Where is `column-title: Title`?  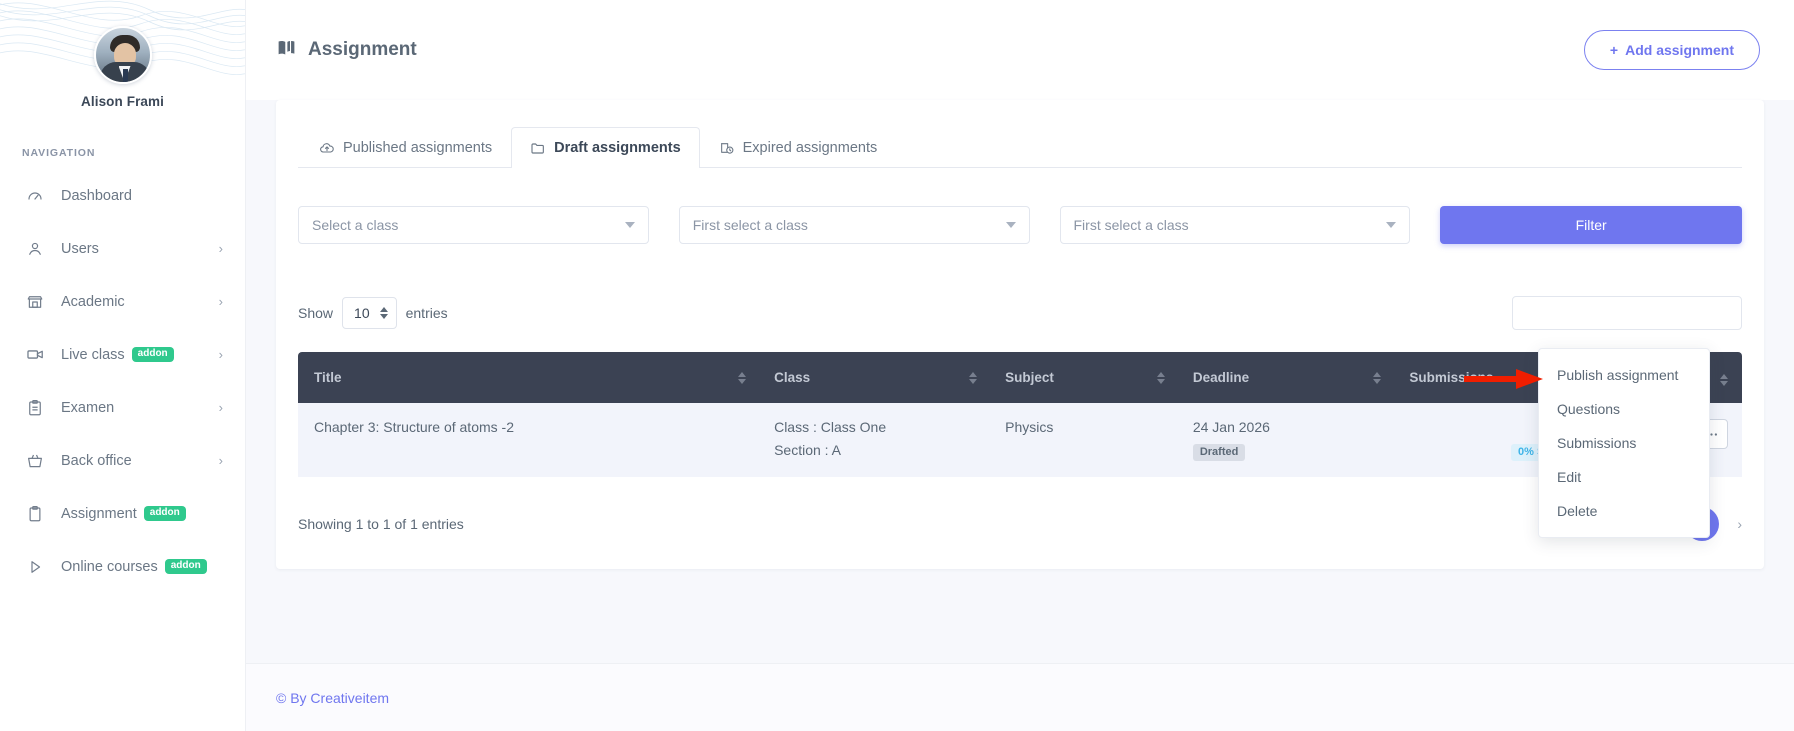
column-title: Title is located at coordinates (529, 377).